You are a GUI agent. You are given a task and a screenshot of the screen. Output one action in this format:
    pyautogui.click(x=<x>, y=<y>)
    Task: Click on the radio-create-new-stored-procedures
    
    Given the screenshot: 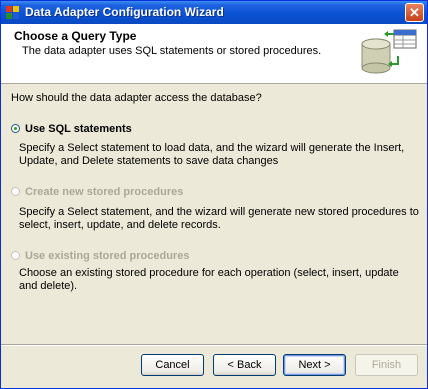 What is the action you would take?
    pyautogui.click(x=15, y=191)
    